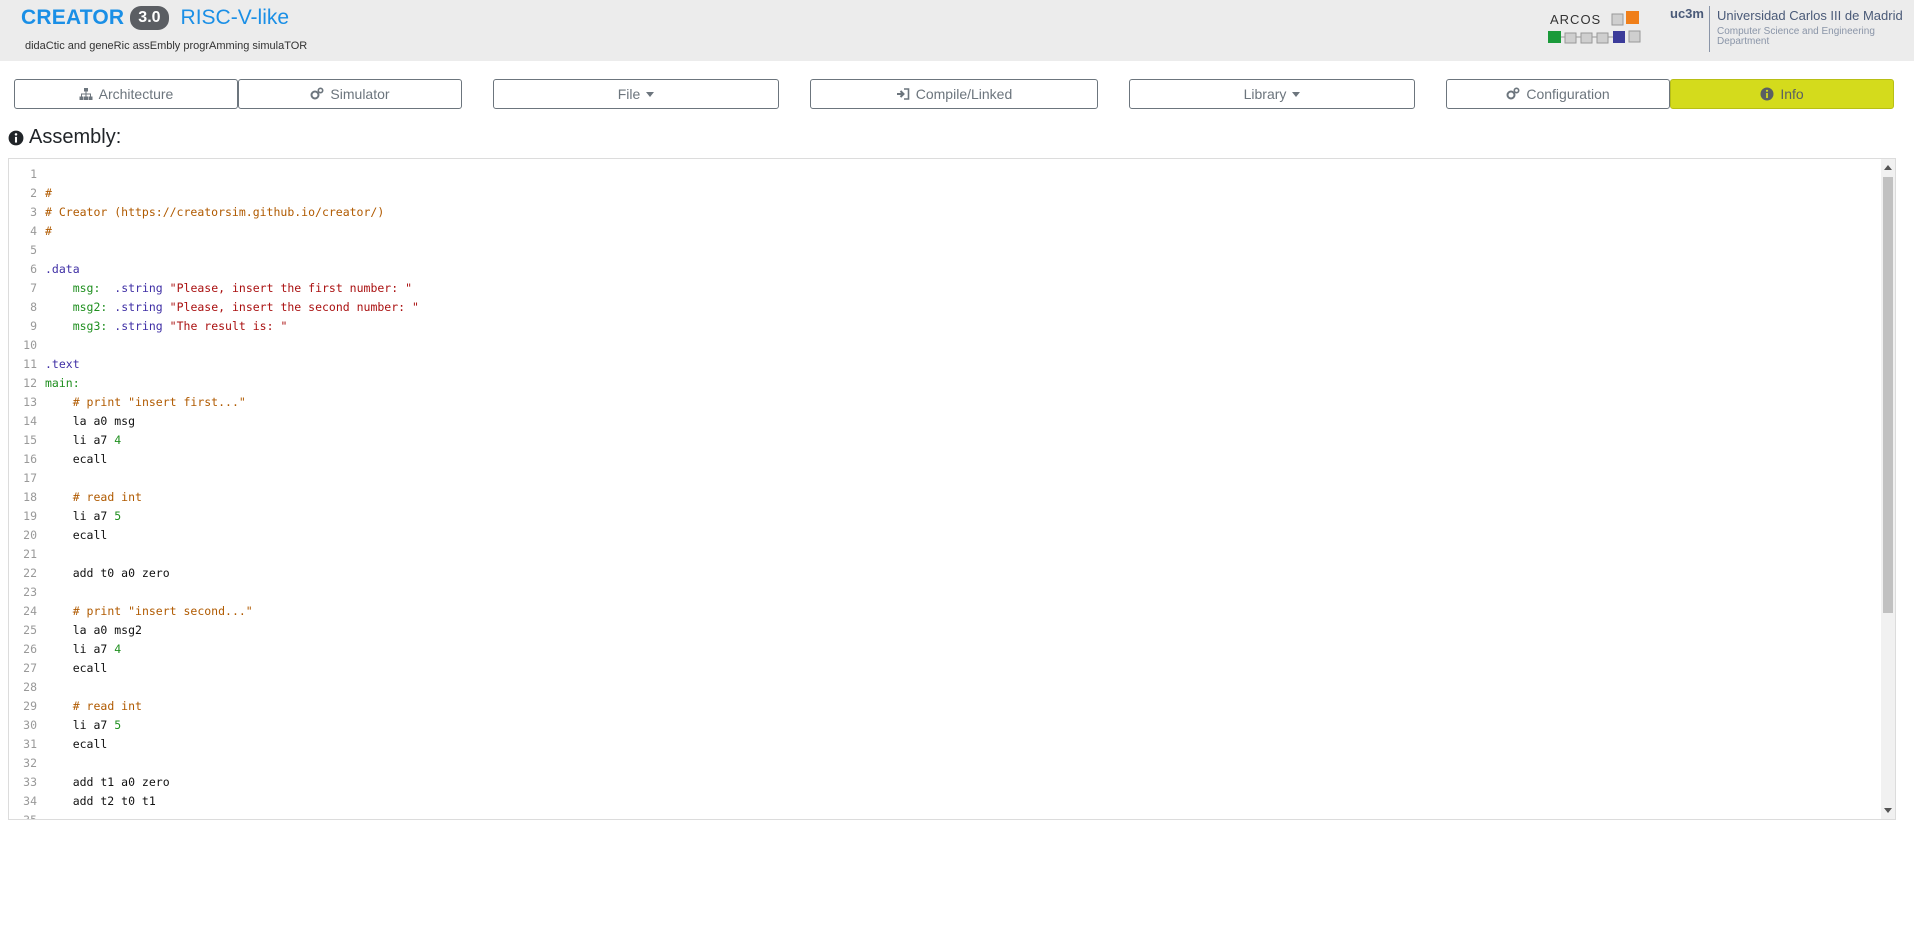 This screenshot has width=1914, height=943. Describe the element at coordinates (949, 497) in the screenshot. I see `code-line: 18 # read int` at that location.